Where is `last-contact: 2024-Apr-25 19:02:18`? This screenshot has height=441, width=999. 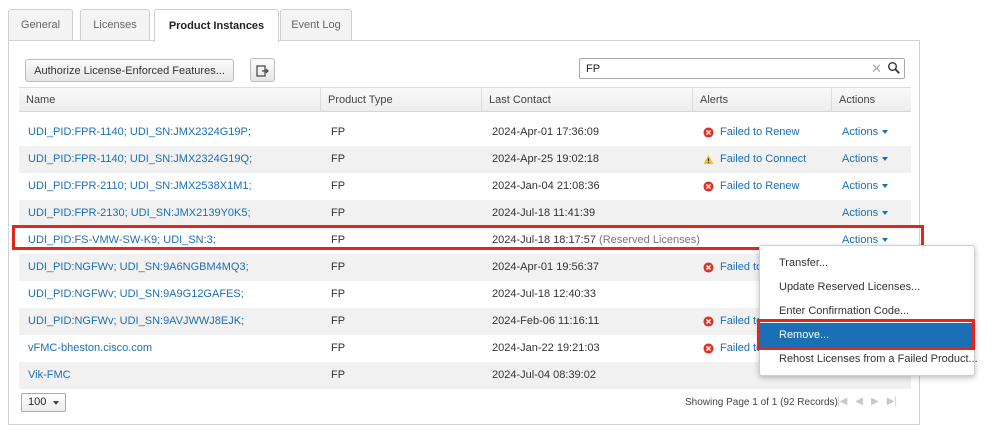 last-contact: 2024-Apr-25 19:02:18 is located at coordinates (545, 159).